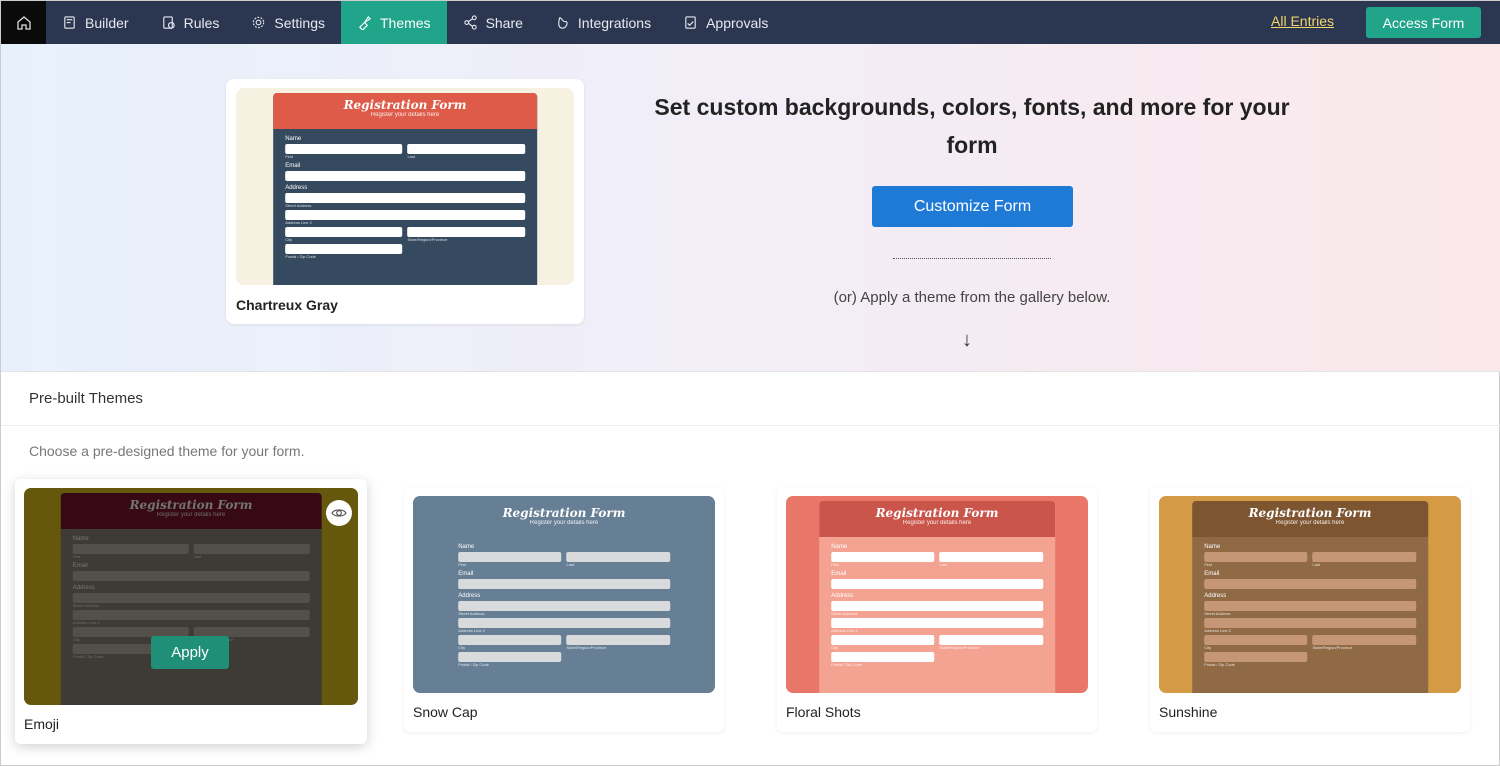 This screenshot has height=766, width=1500. Describe the element at coordinates (259, 22) in the screenshot. I see `gear-icon` at that location.